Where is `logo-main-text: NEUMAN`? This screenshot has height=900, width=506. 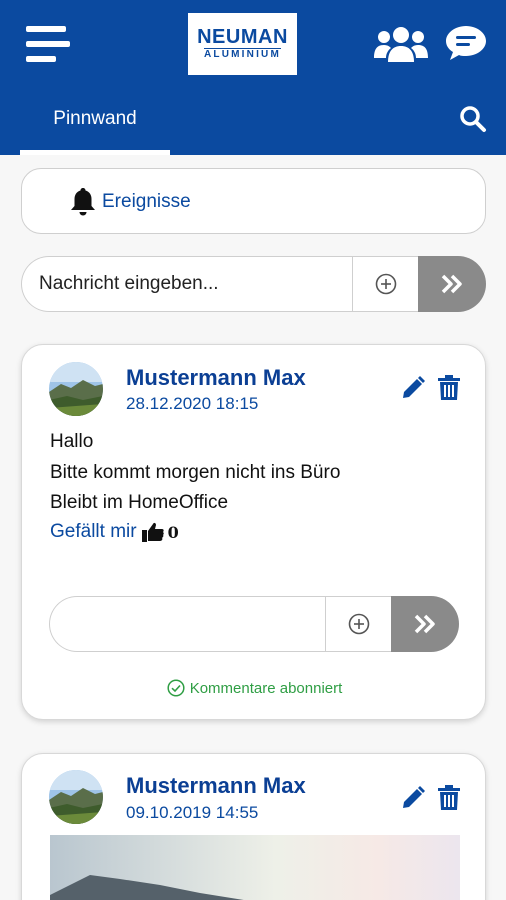
logo-main-text: NEUMAN is located at coordinates (242, 37).